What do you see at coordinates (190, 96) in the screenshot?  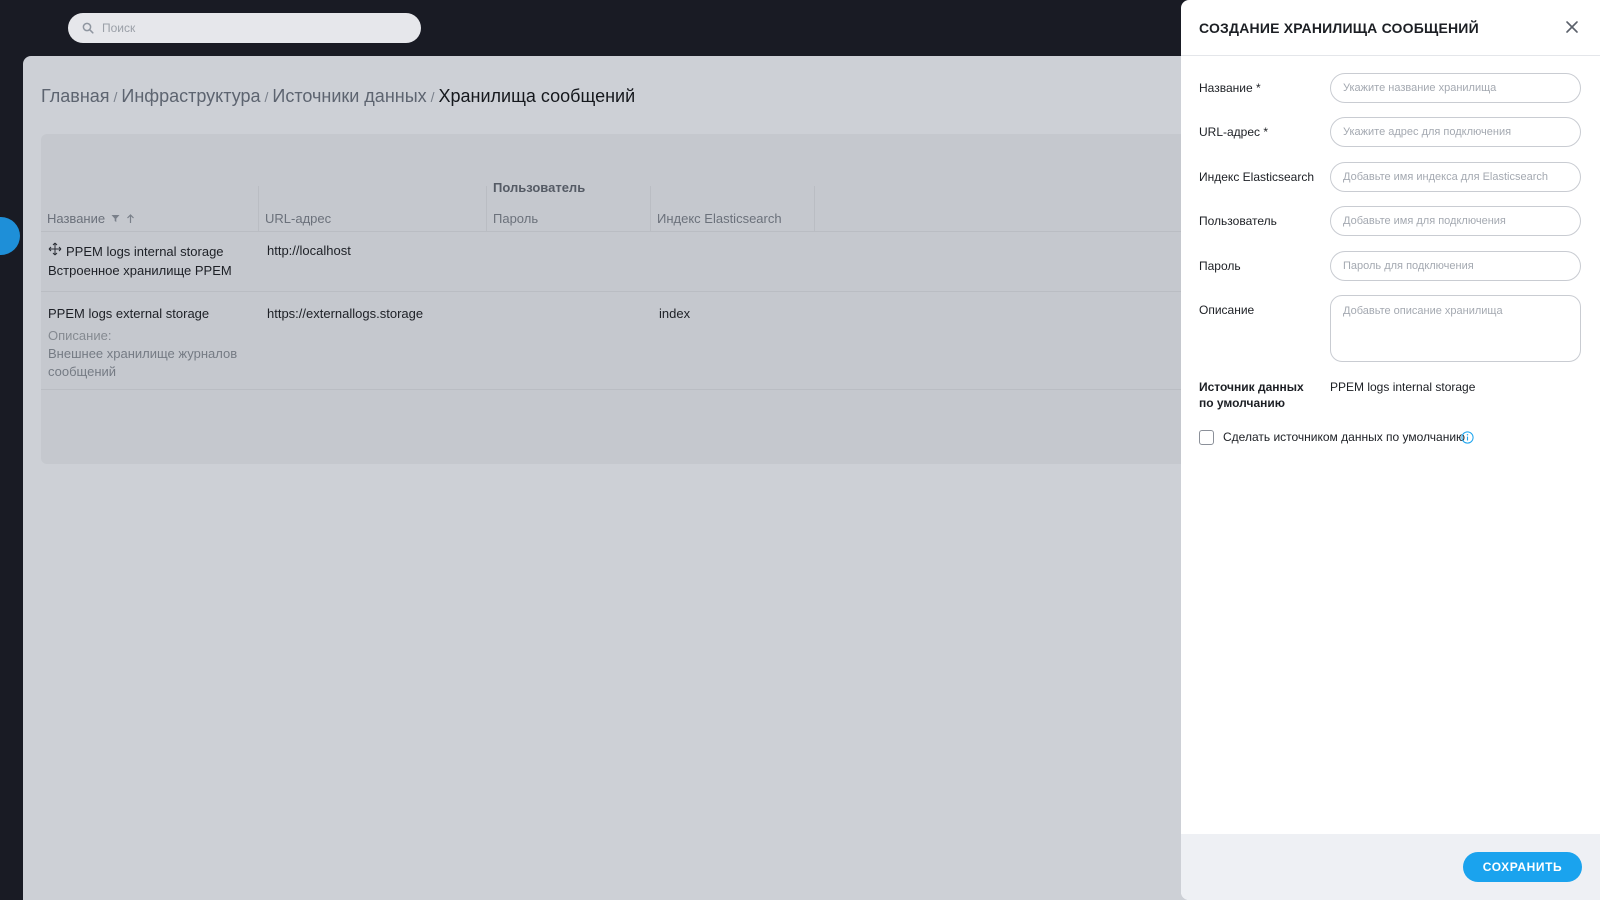 I see `breadcrumb-infrastructure: Инфраструктура` at bounding box center [190, 96].